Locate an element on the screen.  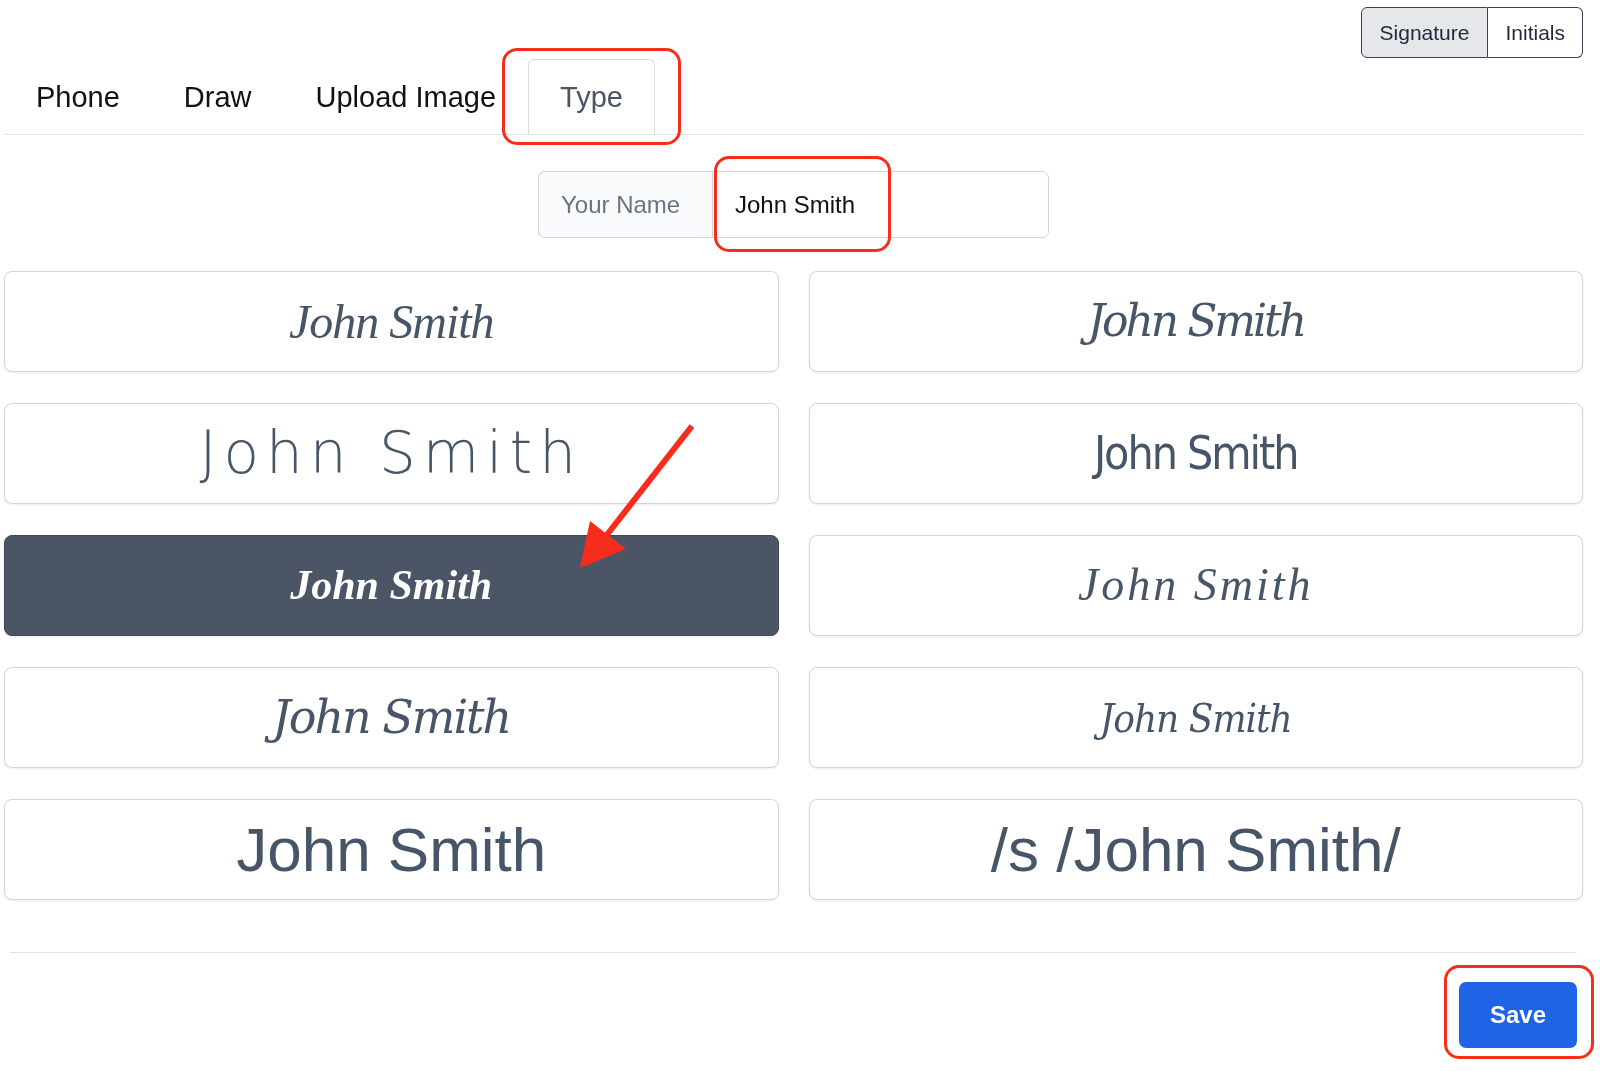
field-label: Your Name is located at coordinates (625, 204).